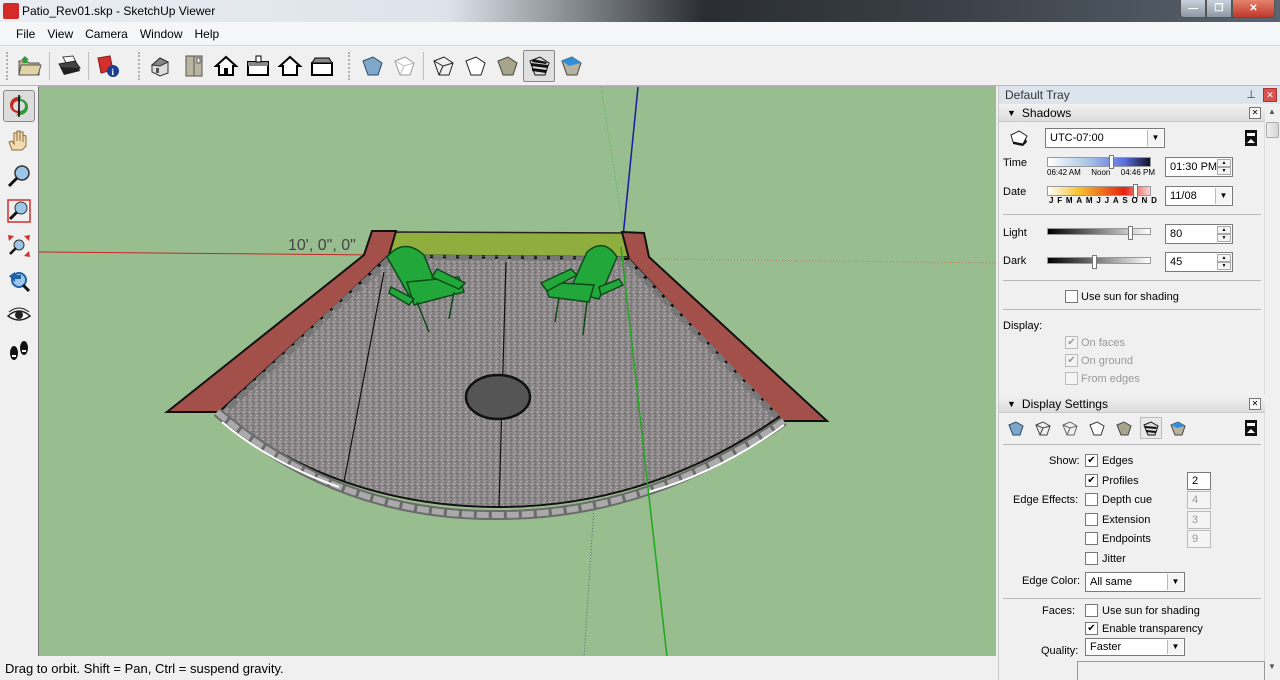 This screenshot has width=1280, height=680. Describe the element at coordinates (507, 66) in the screenshot. I see `shaded-button` at that location.